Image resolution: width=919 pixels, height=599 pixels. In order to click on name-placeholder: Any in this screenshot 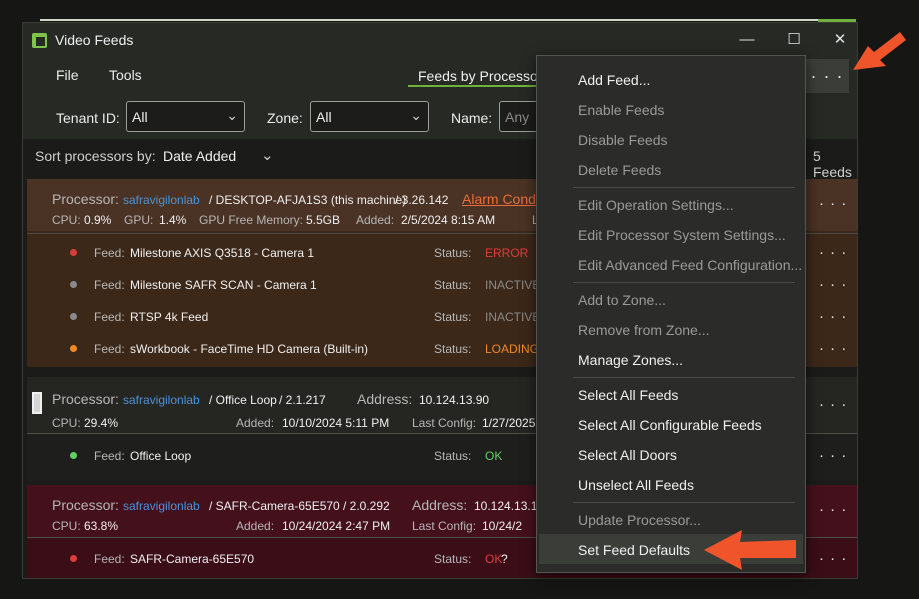, I will do `click(517, 117)`.